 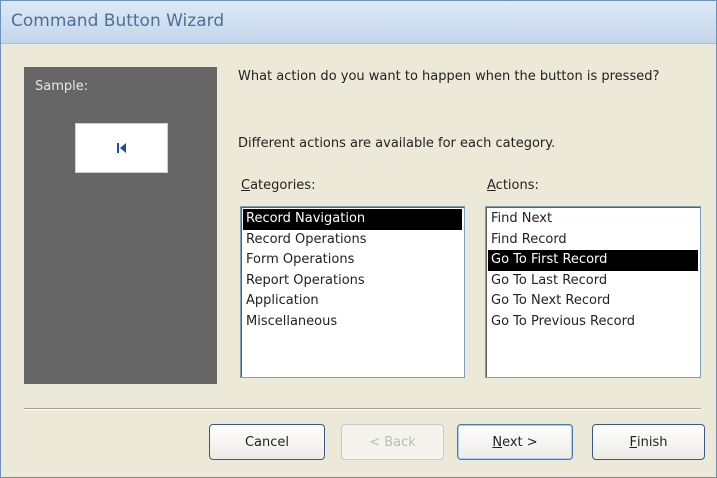 I want to click on category-item-form-operations: Form Operations, so click(x=352, y=260).